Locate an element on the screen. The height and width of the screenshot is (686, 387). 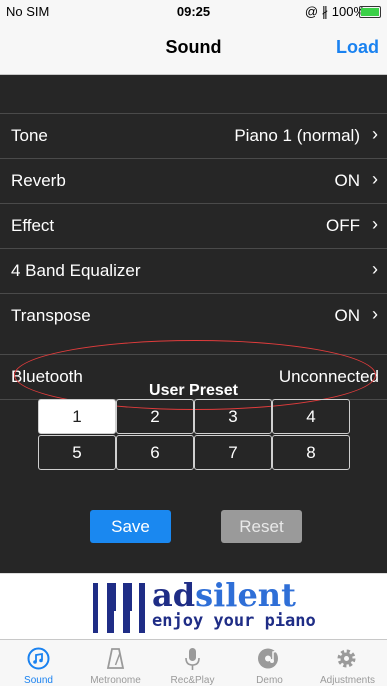
setting-value: OFF is located at coordinates (343, 225).